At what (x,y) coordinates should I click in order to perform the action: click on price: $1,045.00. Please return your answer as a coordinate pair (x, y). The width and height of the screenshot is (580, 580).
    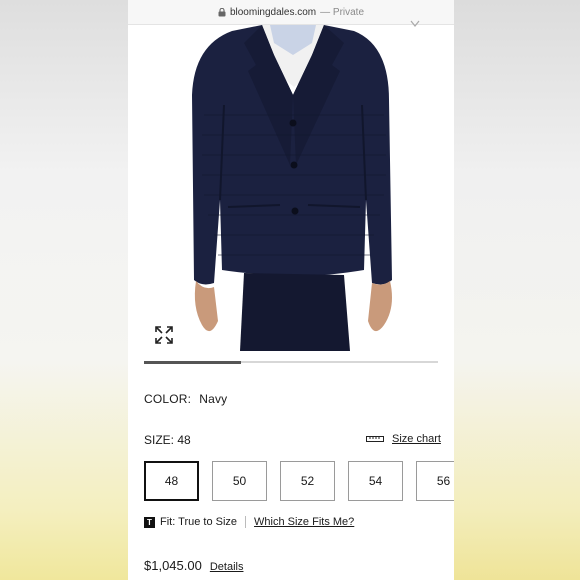
    Looking at the image, I should click on (173, 565).